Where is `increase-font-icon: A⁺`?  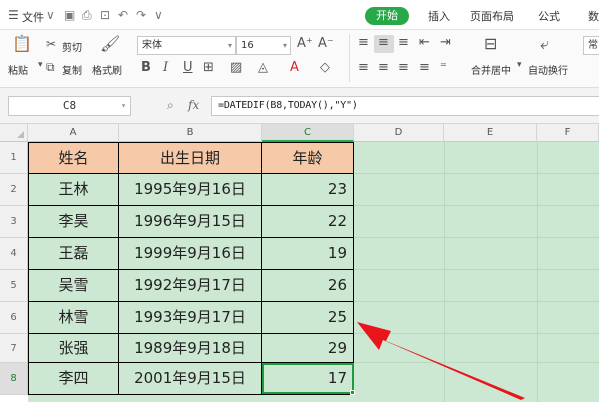
increase-font-icon: A⁺ is located at coordinates (305, 43).